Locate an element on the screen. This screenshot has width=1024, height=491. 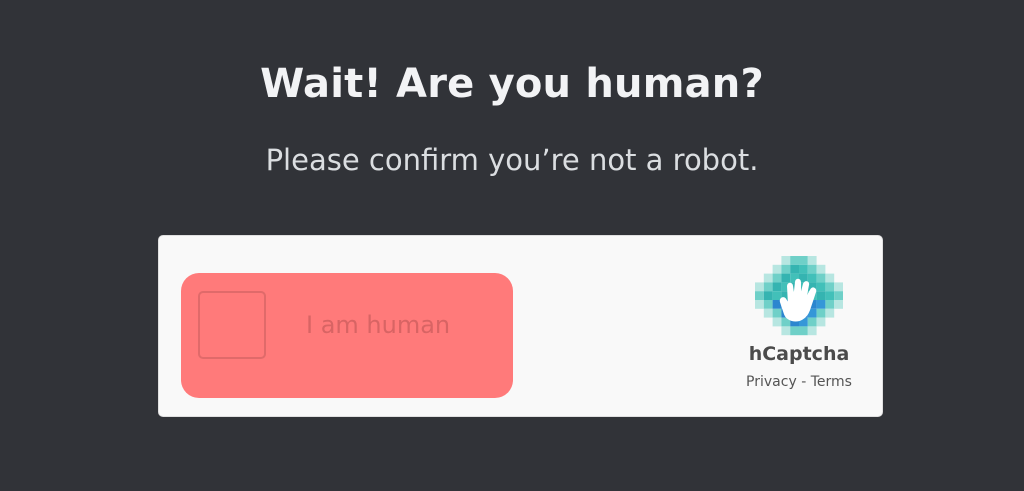
checkbox-label: I am human is located at coordinates (378, 325).